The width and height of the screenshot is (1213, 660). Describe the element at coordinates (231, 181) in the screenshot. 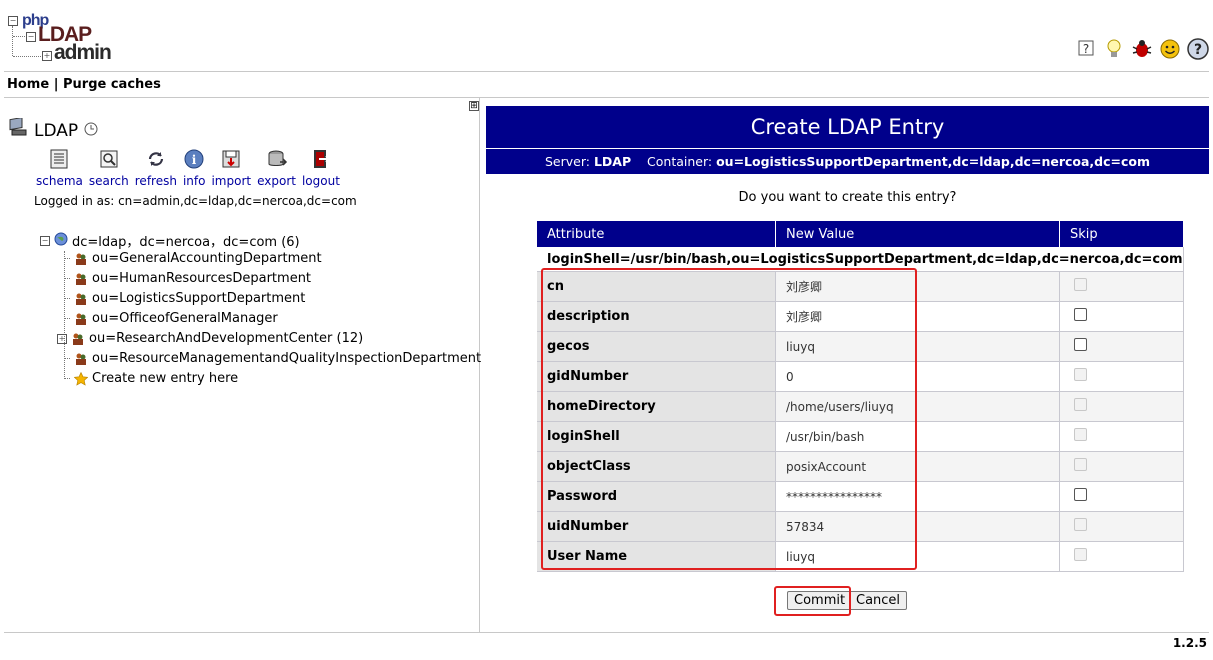

I see `toolbar-label: import` at that location.